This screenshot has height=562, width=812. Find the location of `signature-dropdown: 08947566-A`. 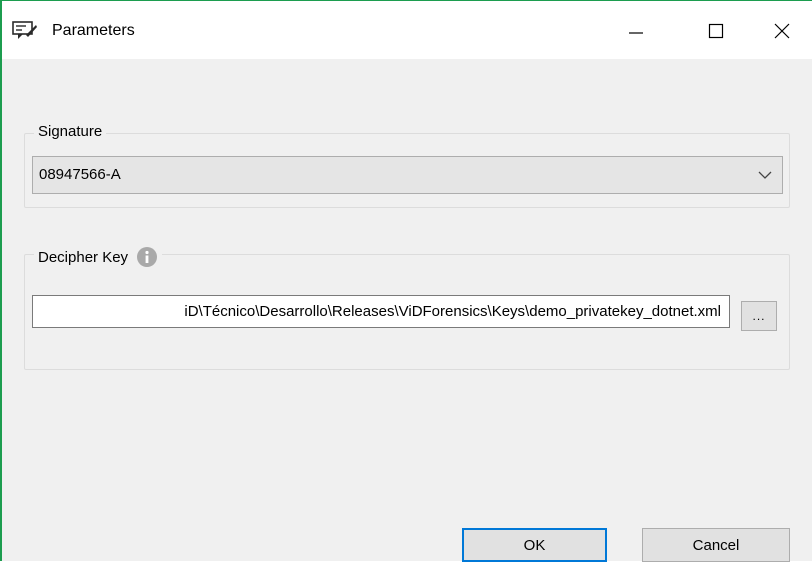

signature-dropdown: 08947566-A is located at coordinates (407, 175).